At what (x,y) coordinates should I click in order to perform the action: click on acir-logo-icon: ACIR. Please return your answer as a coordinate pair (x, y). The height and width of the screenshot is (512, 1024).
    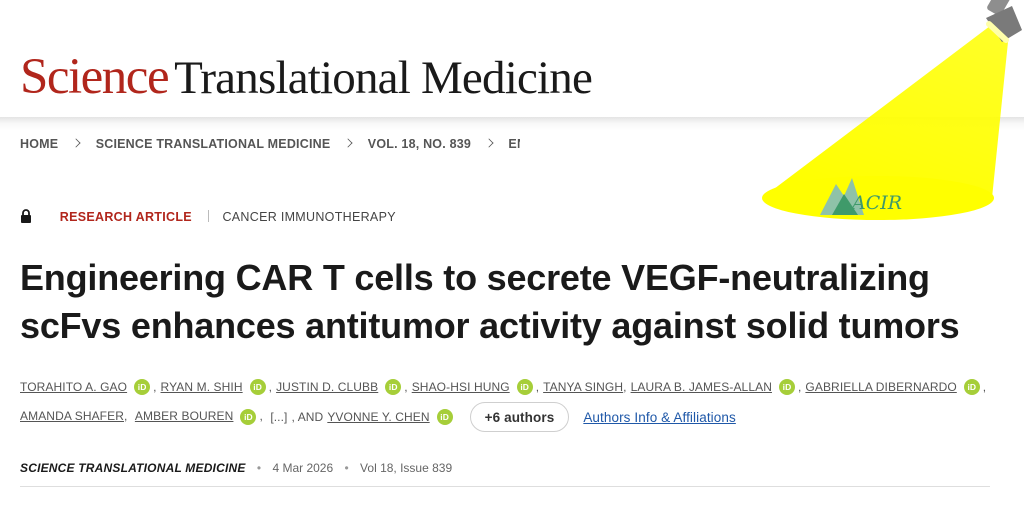
    Looking at the image, I should click on (861, 196).